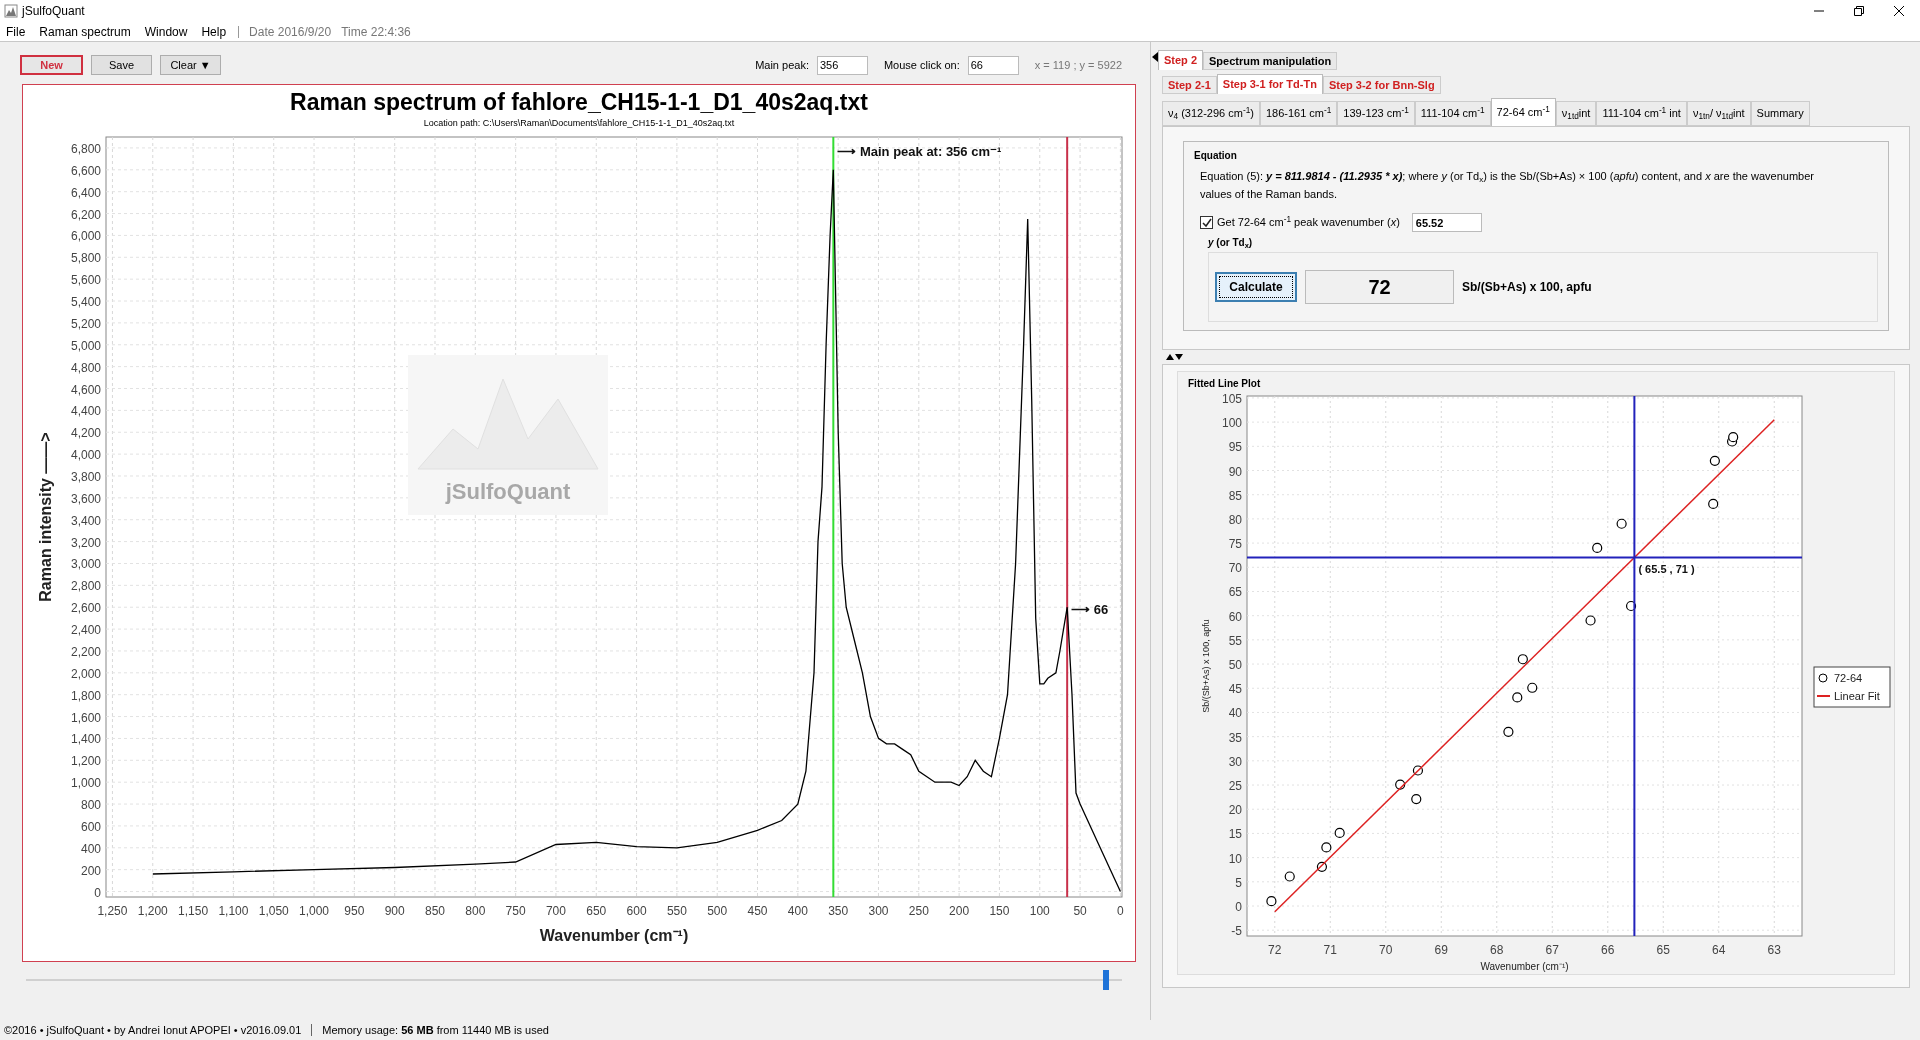 The image size is (1920, 1040). I want to click on axis-tick-label: 2,400, so click(85, 630).